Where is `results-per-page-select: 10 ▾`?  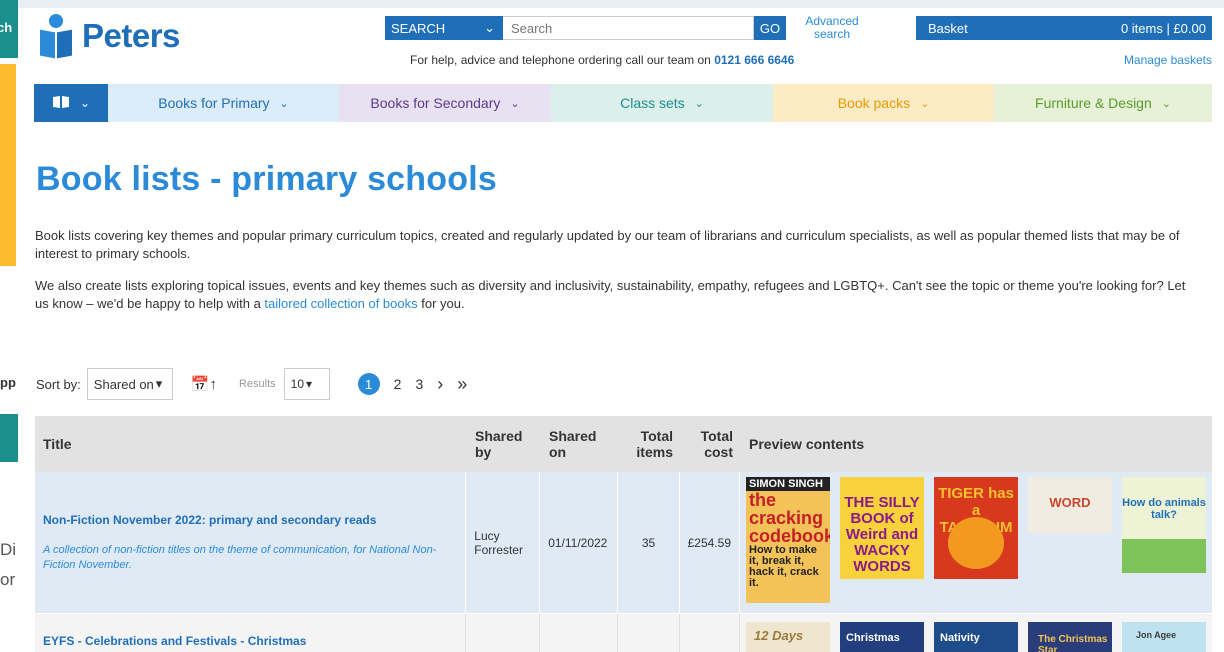
results-per-page-select: 10 ▾ is located at coordinates (306, 384).